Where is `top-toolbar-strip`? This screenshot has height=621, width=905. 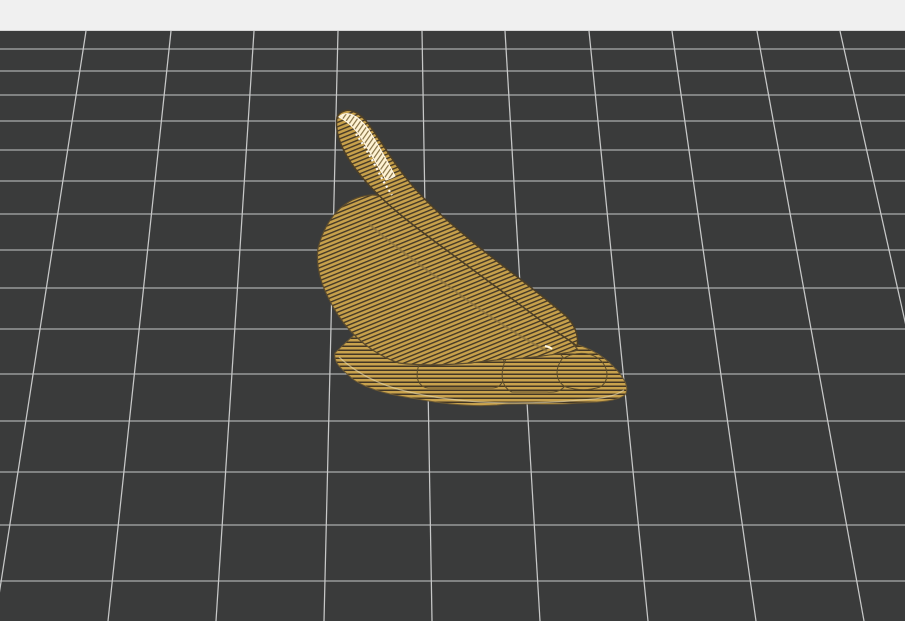
top-toolbar-strip is located at coordinates (452, 15).